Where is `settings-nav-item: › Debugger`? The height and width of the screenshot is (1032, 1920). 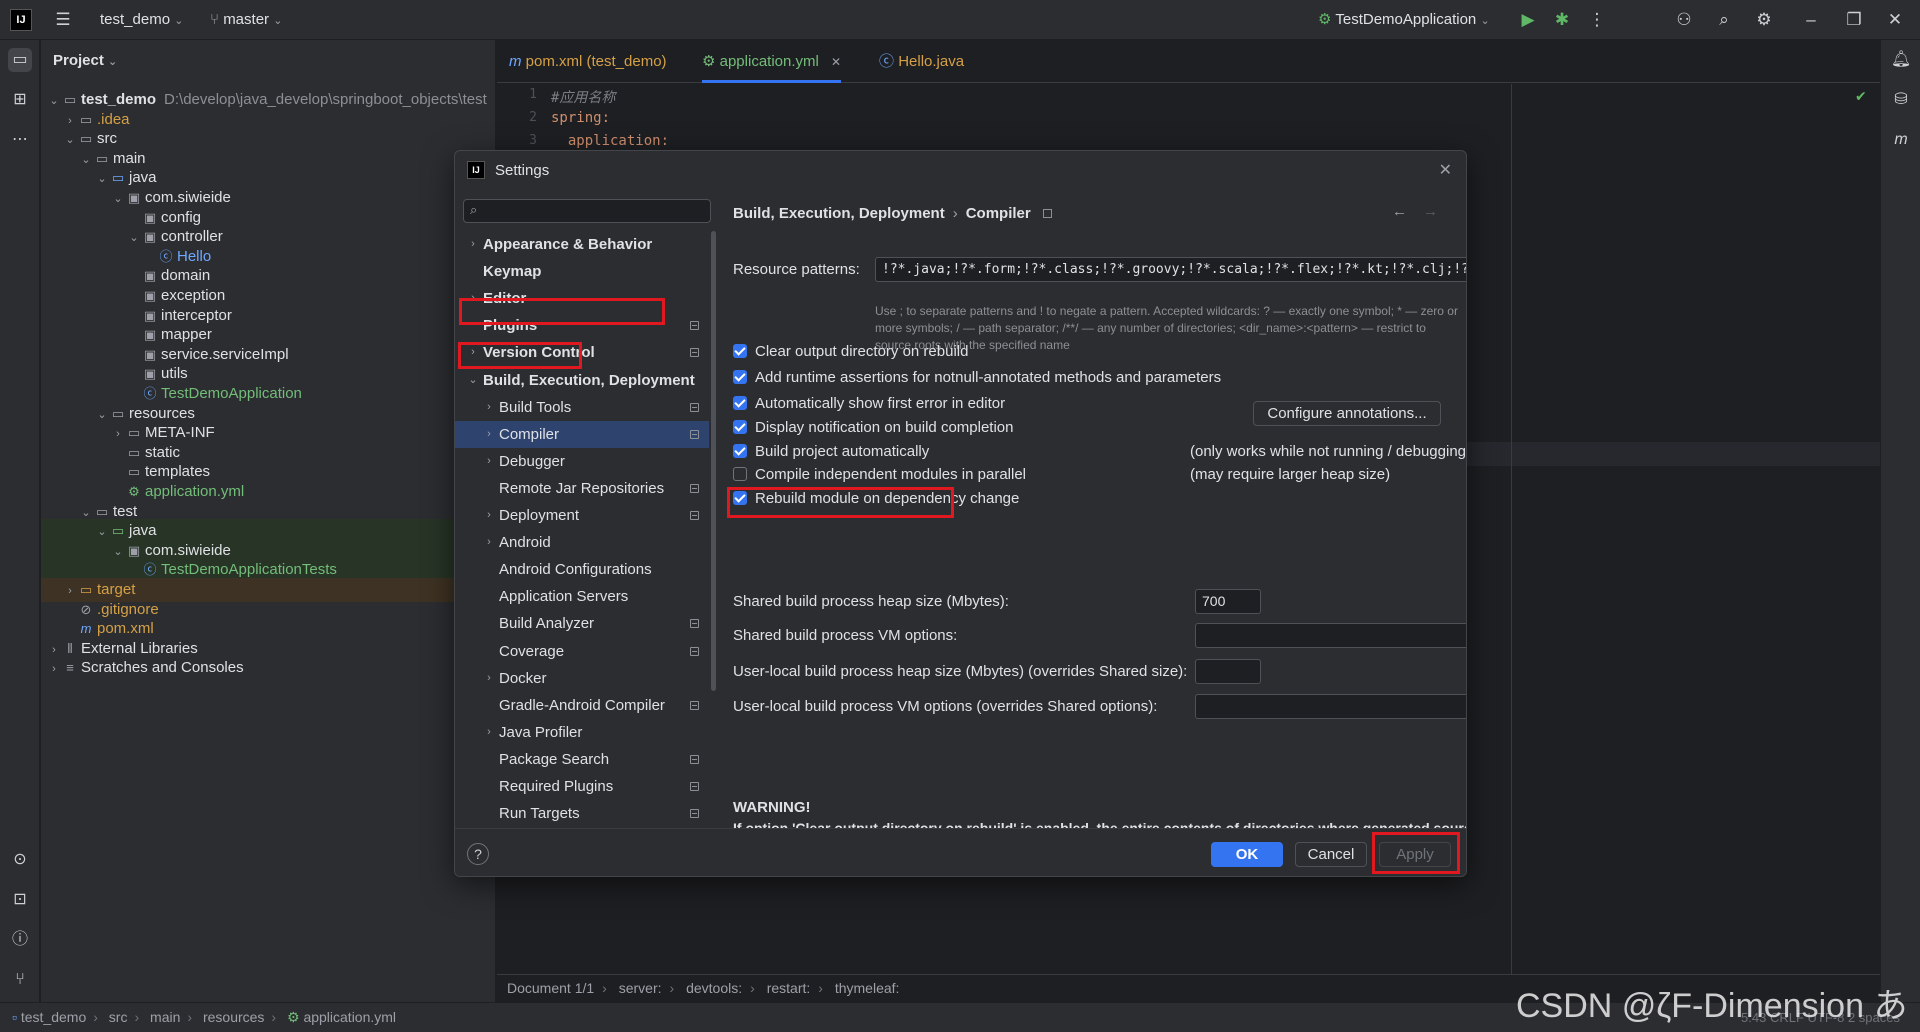 settings-nav-item: › Debugger is located at coordinates (582, 461).